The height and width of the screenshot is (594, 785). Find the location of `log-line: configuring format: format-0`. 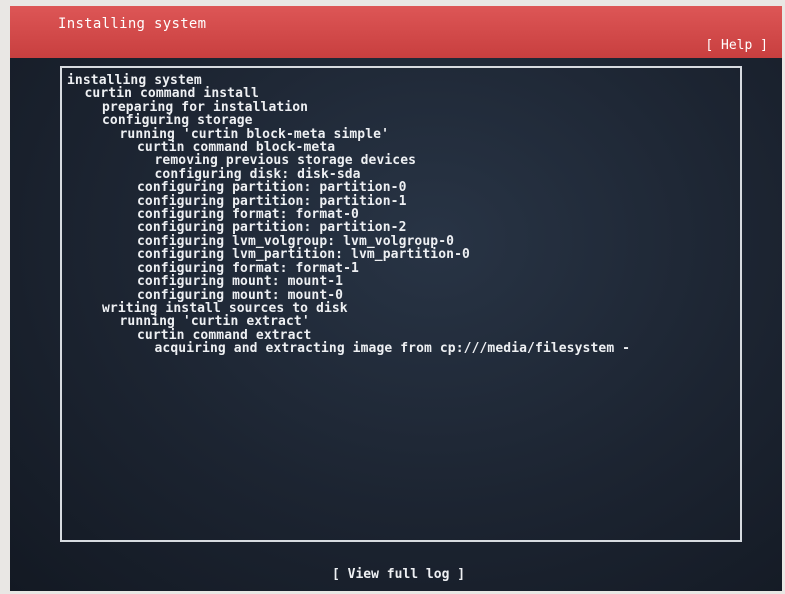

log-line: configuring format: format-0 is located at coordinates (248, 215).